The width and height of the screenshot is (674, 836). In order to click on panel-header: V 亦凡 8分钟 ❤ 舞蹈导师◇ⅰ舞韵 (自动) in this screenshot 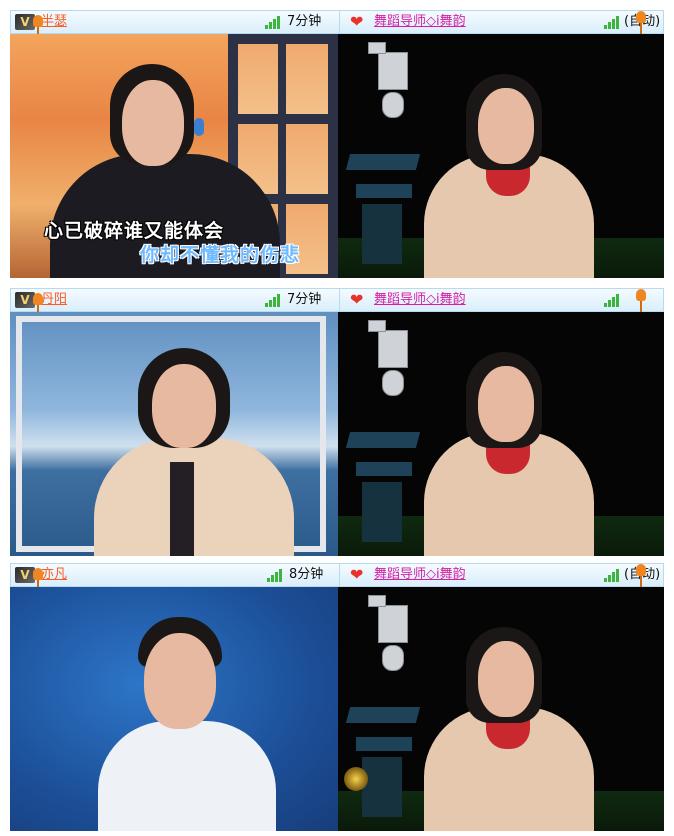, I will do `click(338, 581)`.